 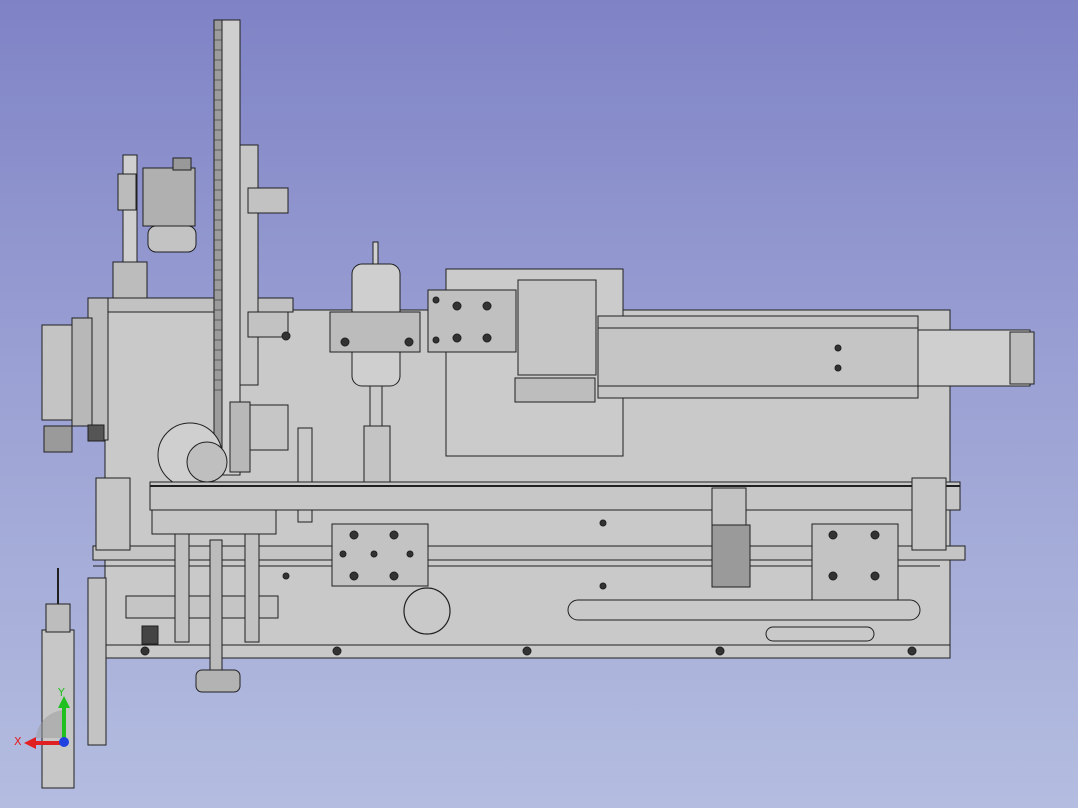 What do you see at coordinates (61, 693) in the screenshot?
I see `y-axis-label: Y` at bounding box center [61, 693].